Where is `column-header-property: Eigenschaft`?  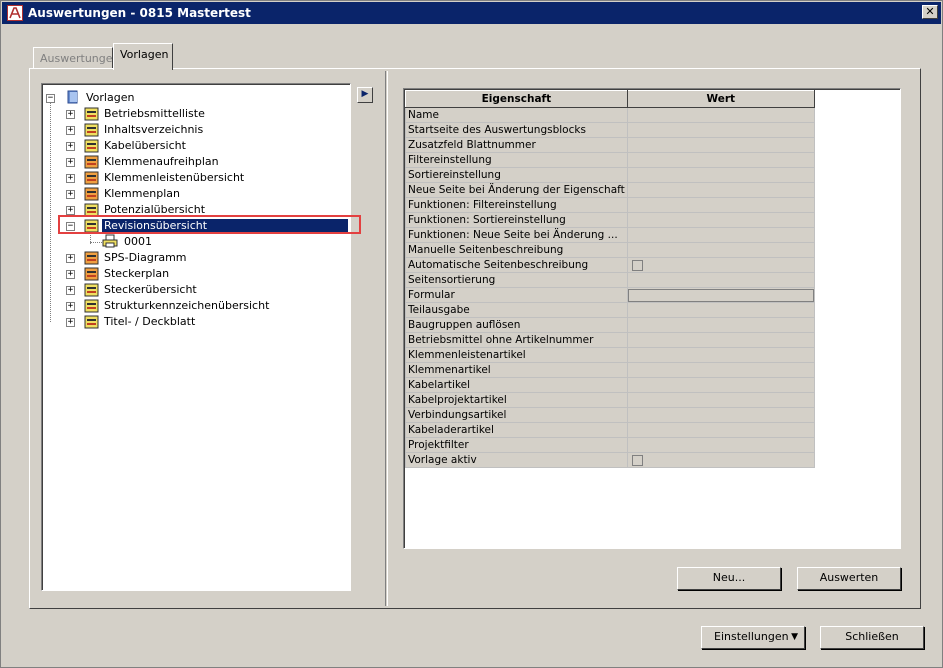
column-header-property: Eigenschaft is located at coordinates (516, 99).